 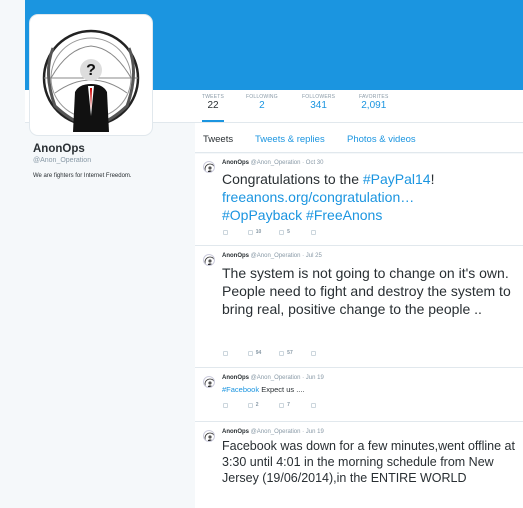 What do you see at coordinates (290, 139) in the screenshot?
I see `tab-tweets-replies: Tweets & replies` at bounding box center [290, 139].